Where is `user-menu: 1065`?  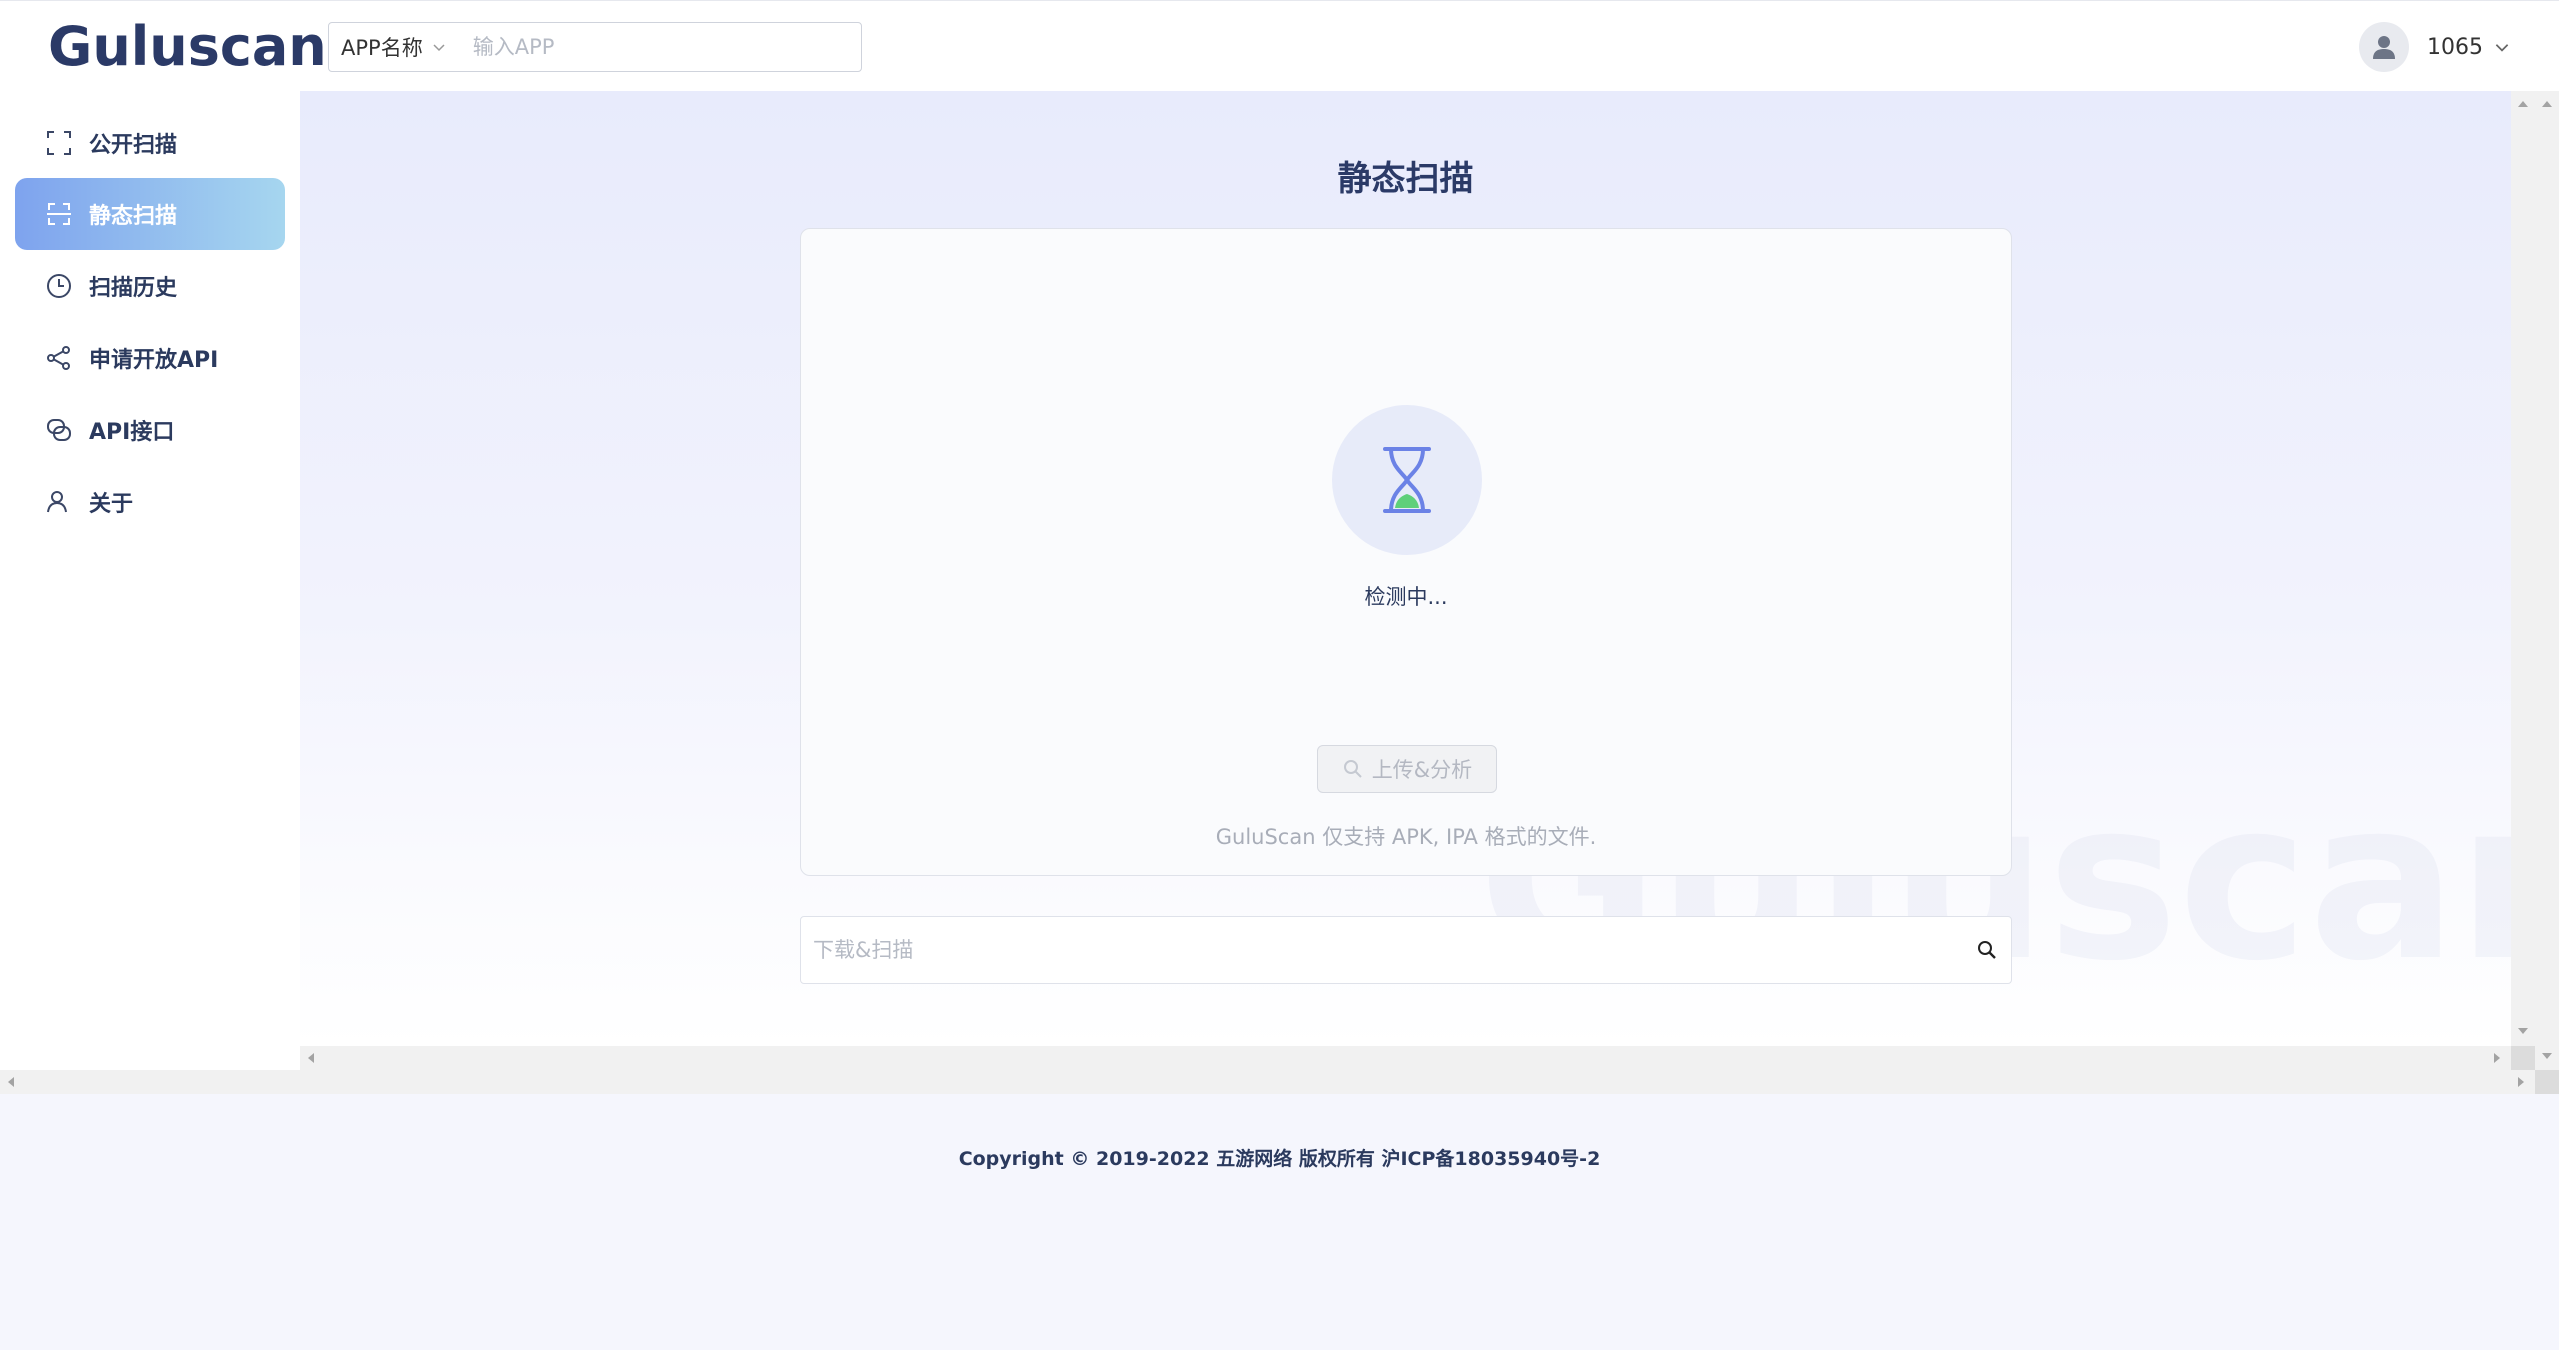 user-menu: 1065 is located at coordinates (2435, 47).